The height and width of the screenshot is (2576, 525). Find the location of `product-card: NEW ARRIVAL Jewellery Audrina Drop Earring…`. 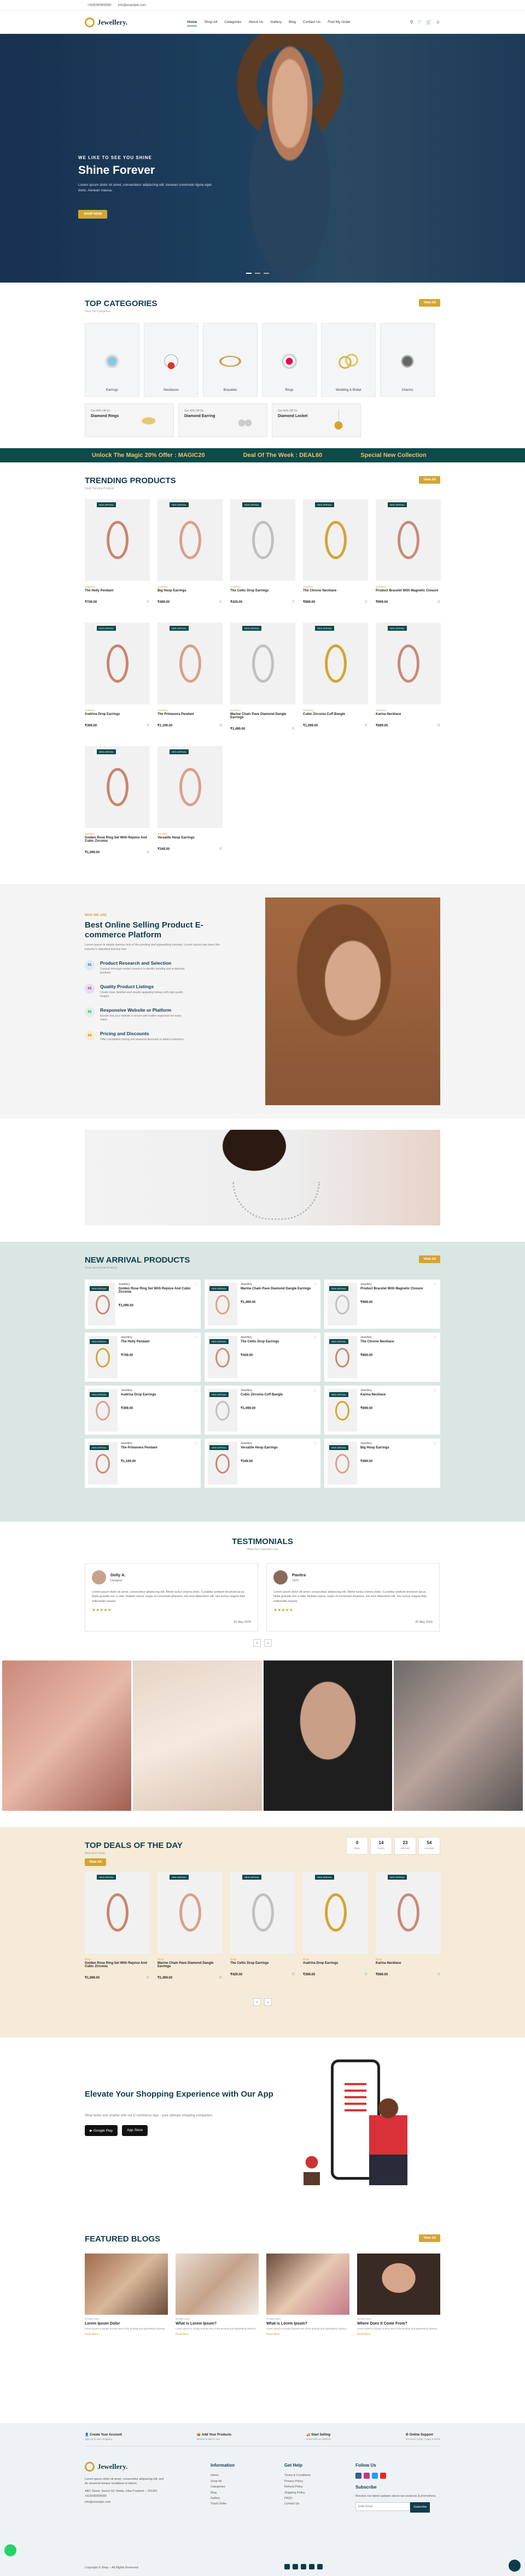

product-card: NEW ARRIVAL Jewellery Audrina Drop Earring… is located at coordinates (117, 680).